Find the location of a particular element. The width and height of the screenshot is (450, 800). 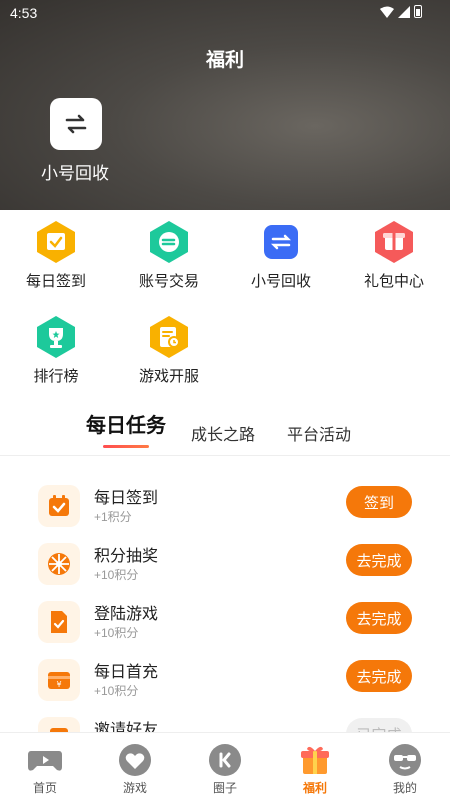

nav-item-welfare: 福利 is located at coordinates (315, 768).